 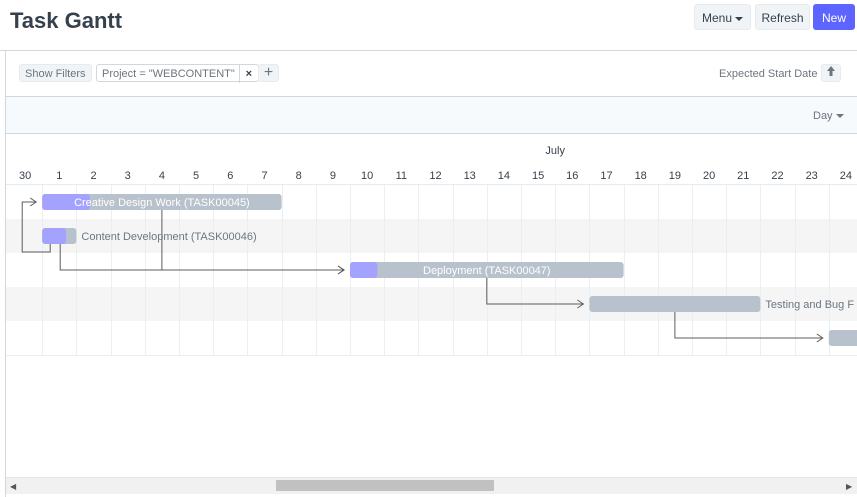 What do you see at coordinates (268, 73) in the screenshot?
I see `add-filter-button: +` at bounding box center [268, 73].